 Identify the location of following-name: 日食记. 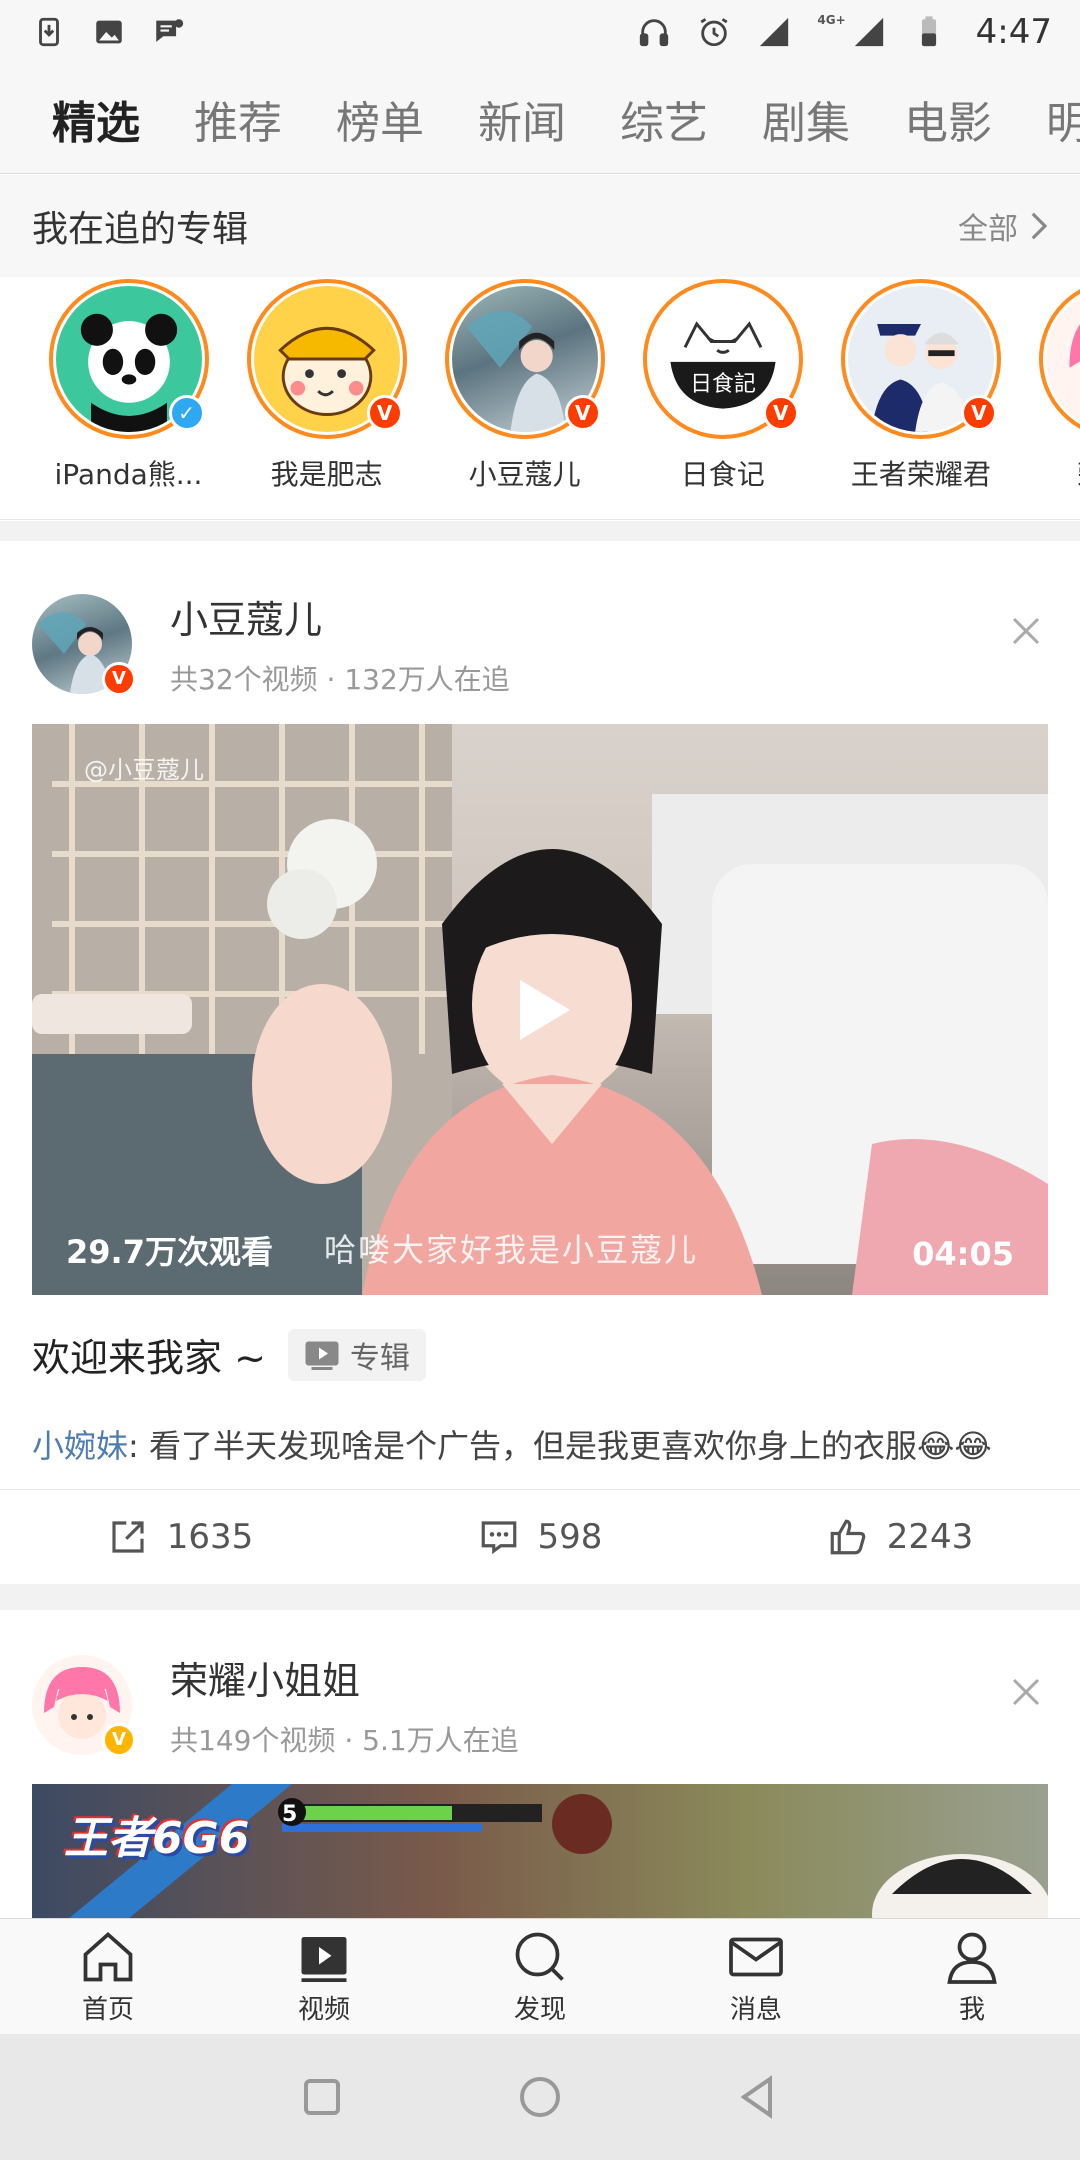
(722, 474).